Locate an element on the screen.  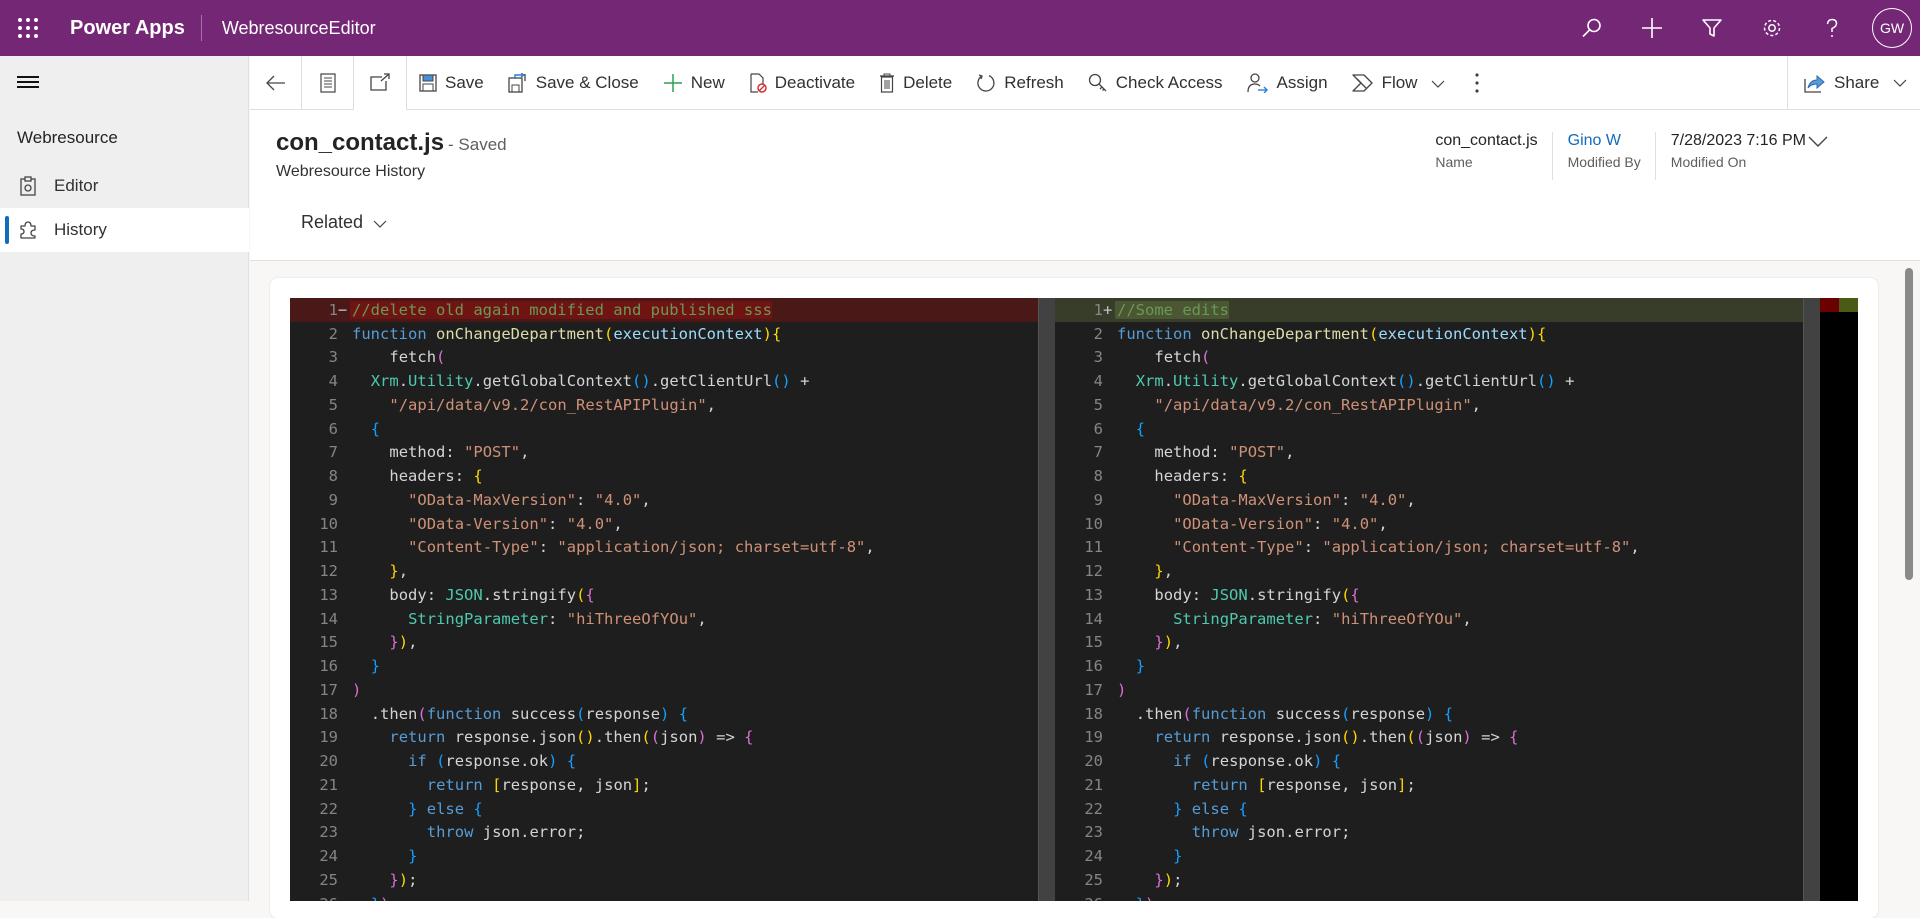
flow-button: Flow is located at coordinates (1399, 83).